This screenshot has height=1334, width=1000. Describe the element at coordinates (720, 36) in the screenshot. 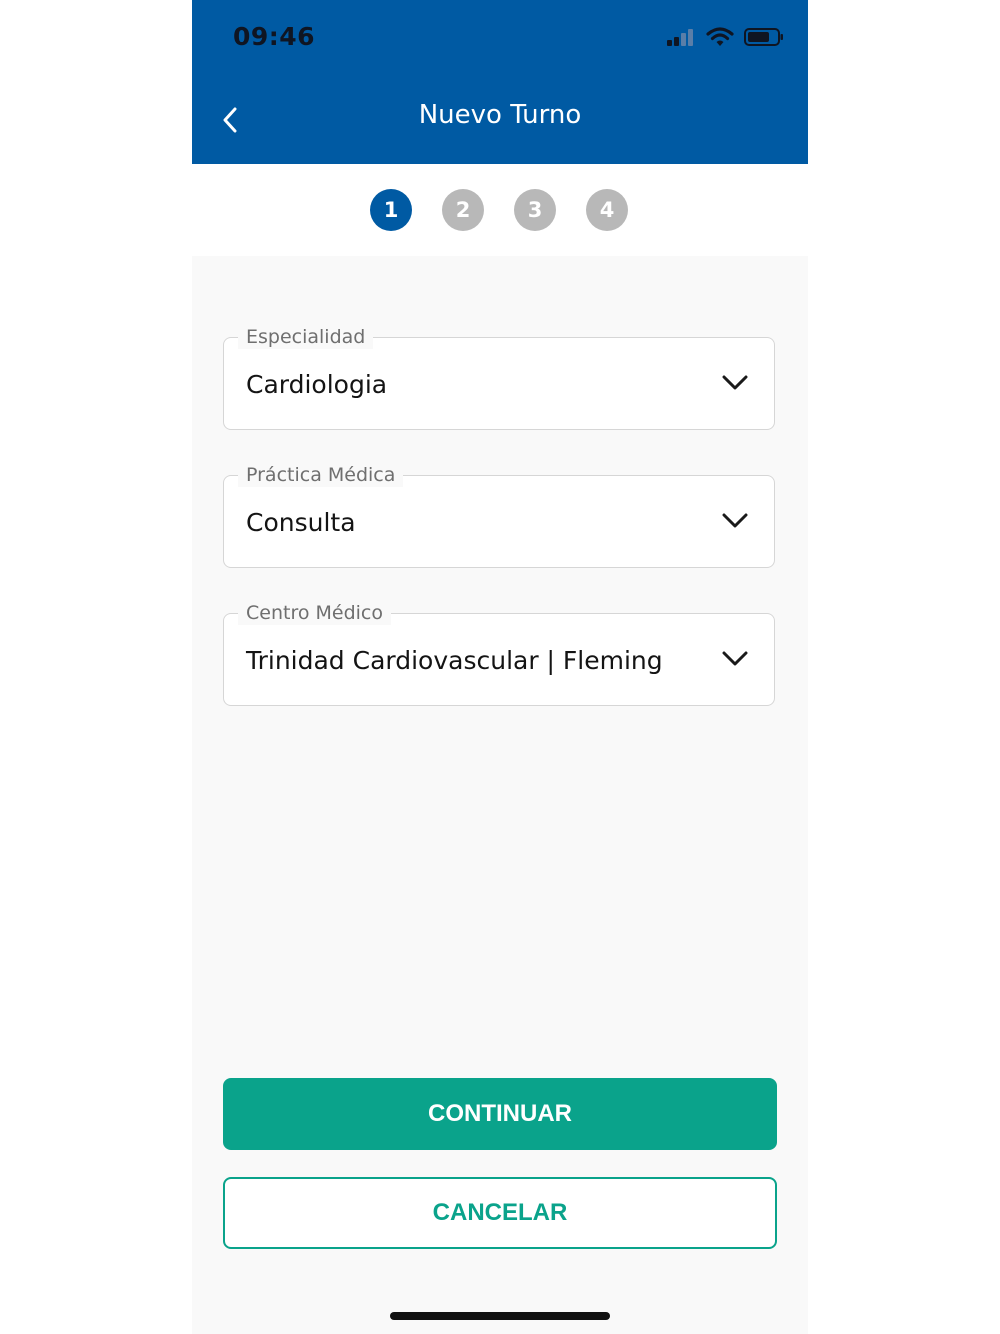

I see `wifi-icon` at that location.